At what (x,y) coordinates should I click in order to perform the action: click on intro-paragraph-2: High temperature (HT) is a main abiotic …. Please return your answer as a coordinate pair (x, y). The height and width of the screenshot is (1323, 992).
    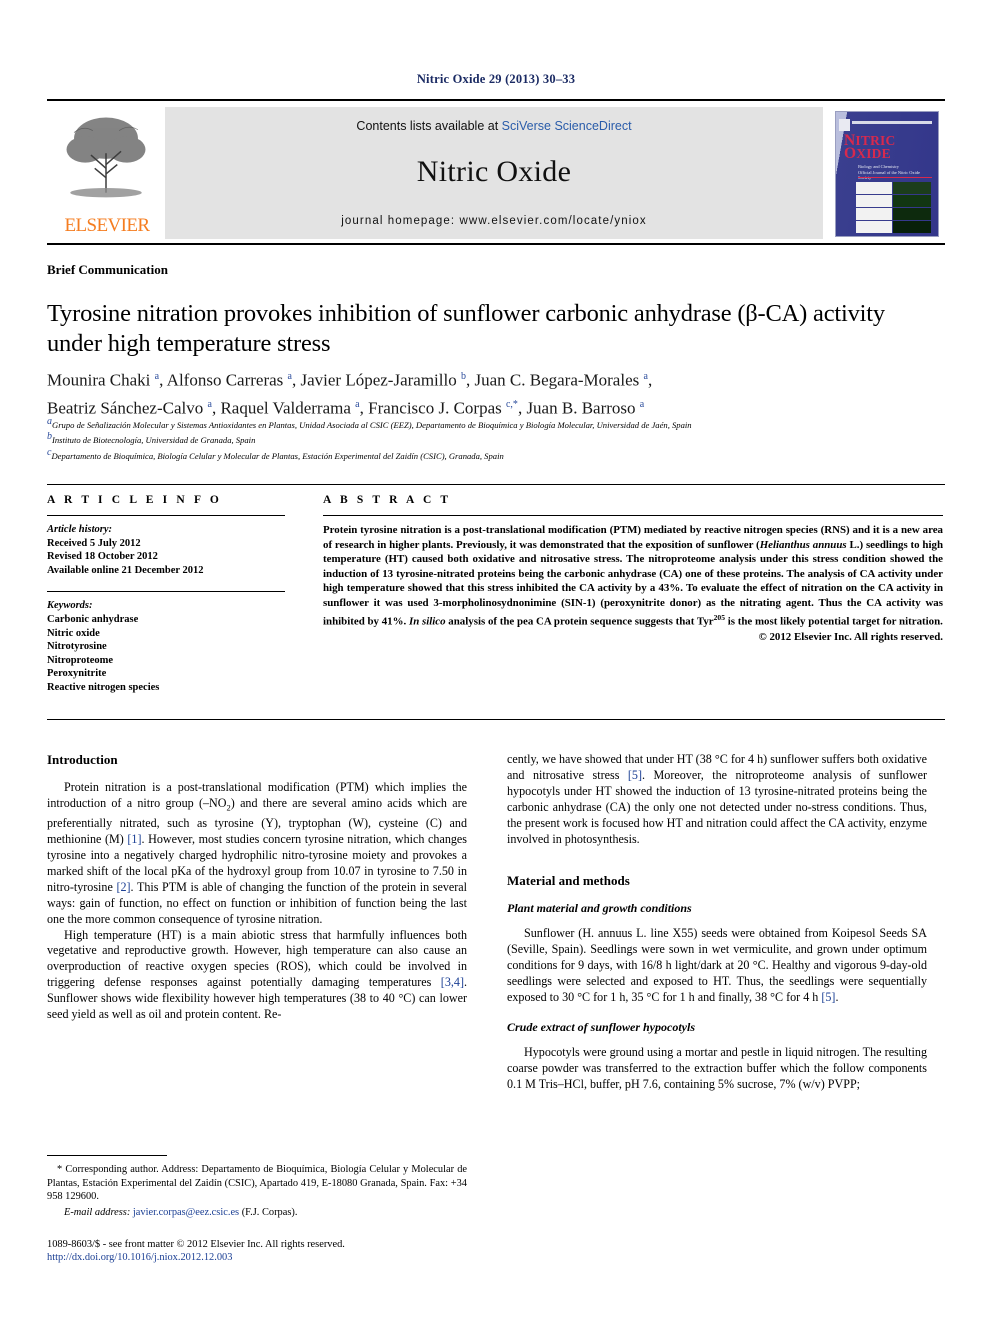
    Looking at the image, I should click on (257, 975).